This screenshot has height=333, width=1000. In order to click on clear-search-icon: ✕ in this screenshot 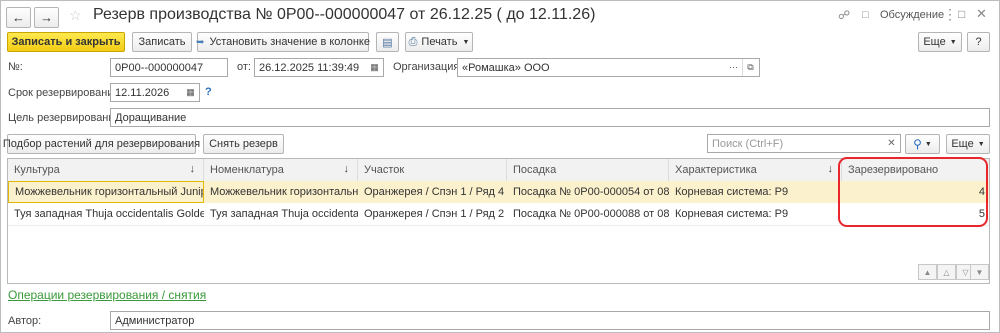, I will do `click(891, 143)`.